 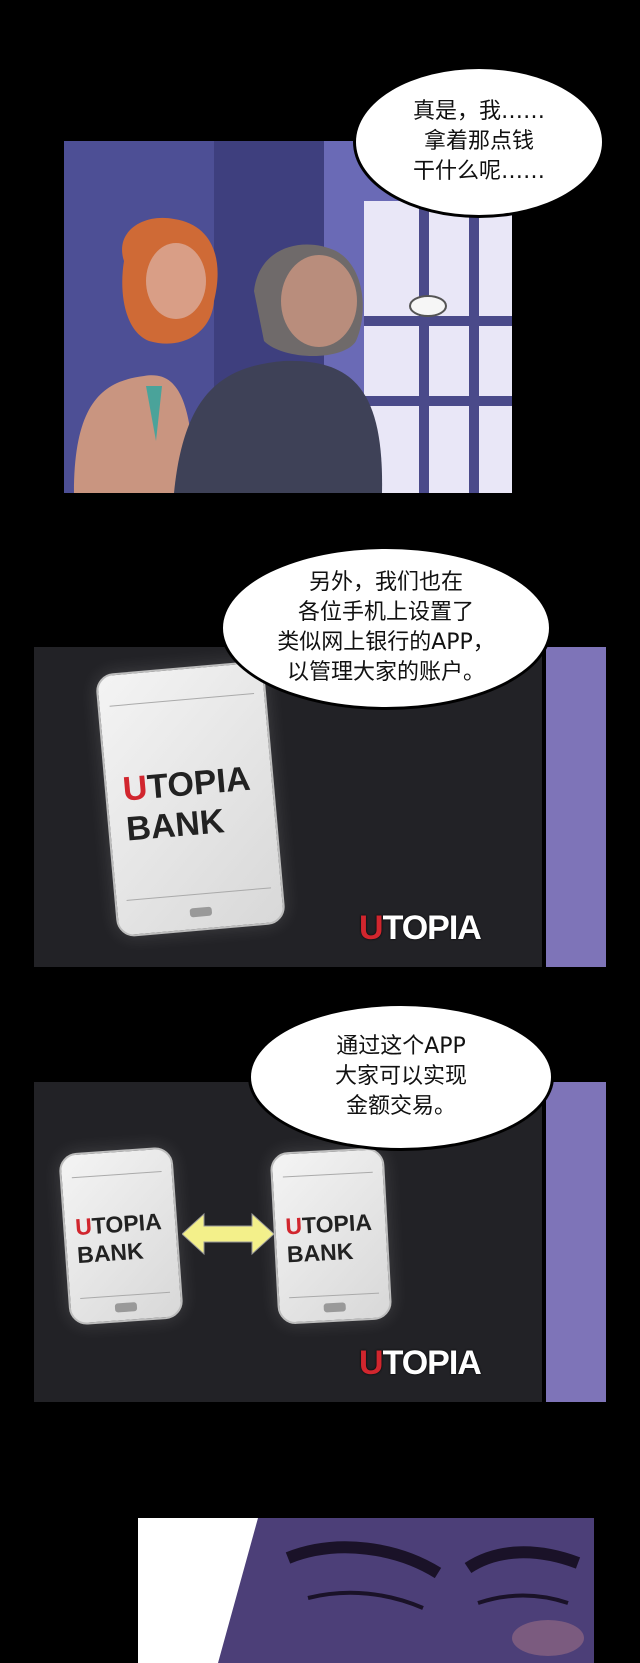 What do you see at coordinates (420, 1363) in the screenshot?
I see `utopia-logo-2: UTOPIA` at bounding box center [420, 1363].